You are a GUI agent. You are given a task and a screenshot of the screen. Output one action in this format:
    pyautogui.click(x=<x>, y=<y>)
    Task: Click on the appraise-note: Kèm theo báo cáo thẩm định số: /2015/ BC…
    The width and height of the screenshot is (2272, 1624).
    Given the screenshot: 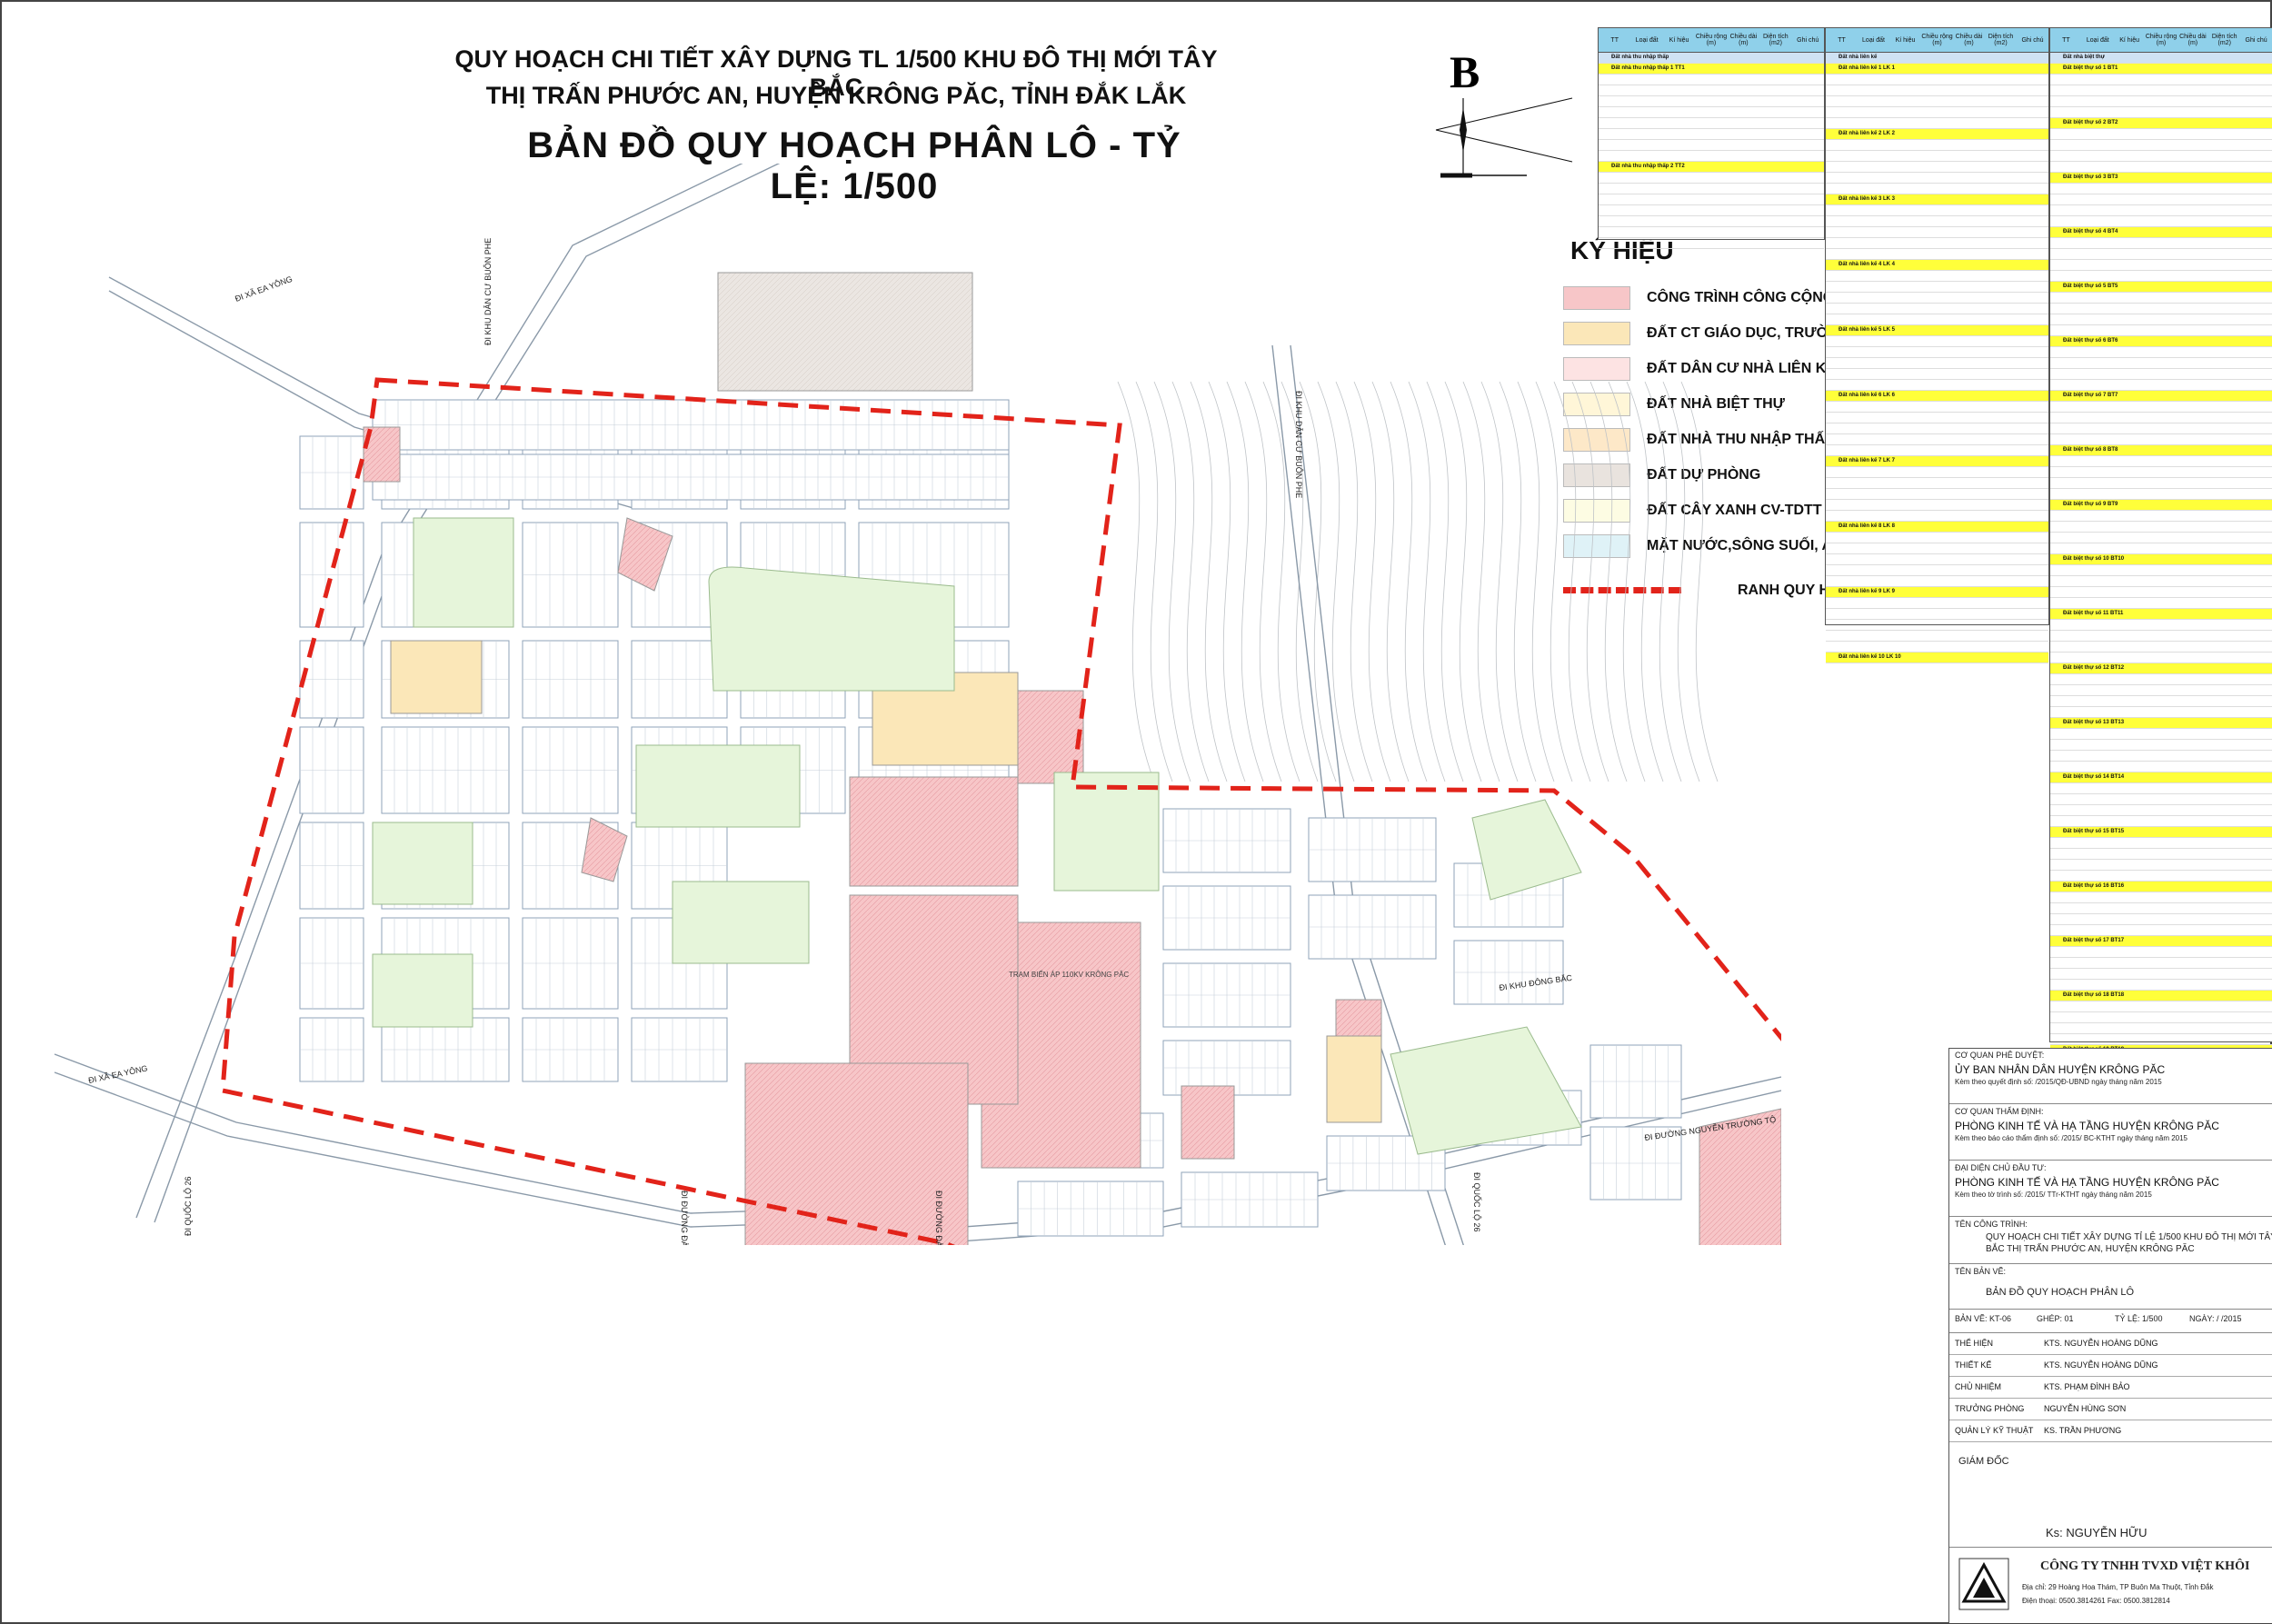 What is the action you would take?
    pyautogui.click(x=2071, y=1138)
    